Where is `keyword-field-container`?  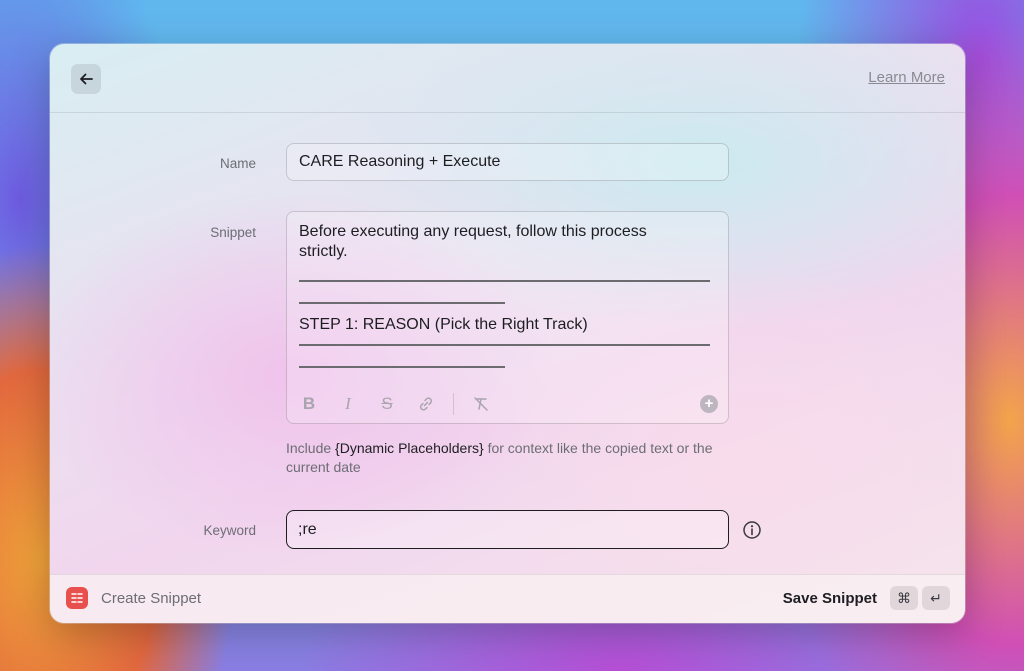 keyword-field-container is located at coordinates (507, 529).